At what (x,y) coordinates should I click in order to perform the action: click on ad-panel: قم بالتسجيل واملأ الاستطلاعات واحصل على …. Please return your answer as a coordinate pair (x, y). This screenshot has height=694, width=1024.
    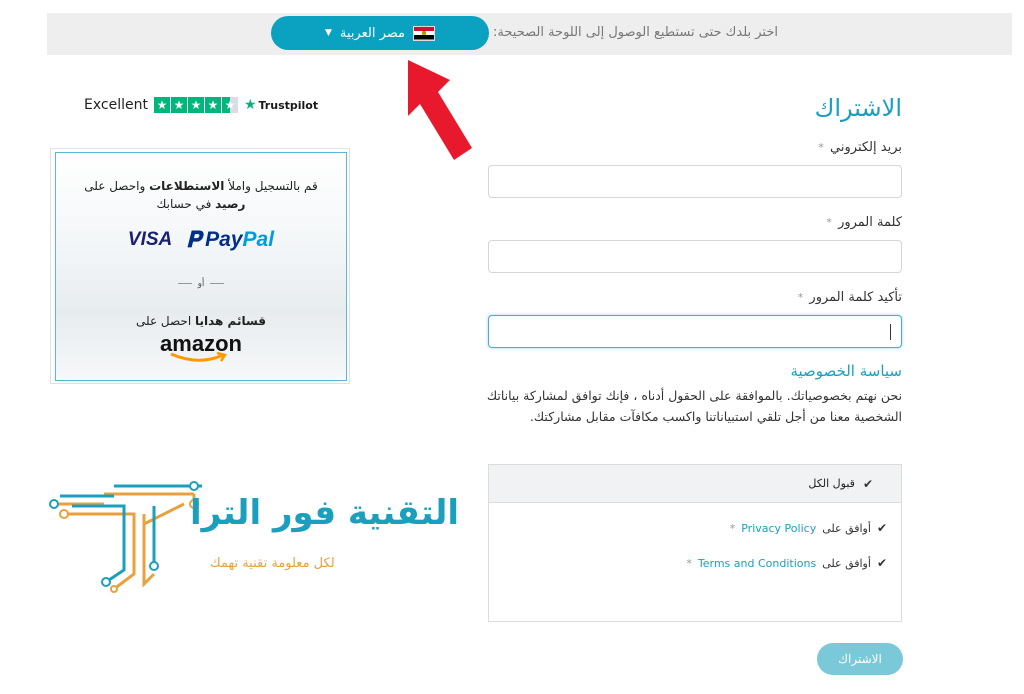
    Looking at the image, I should click on (201, 266).